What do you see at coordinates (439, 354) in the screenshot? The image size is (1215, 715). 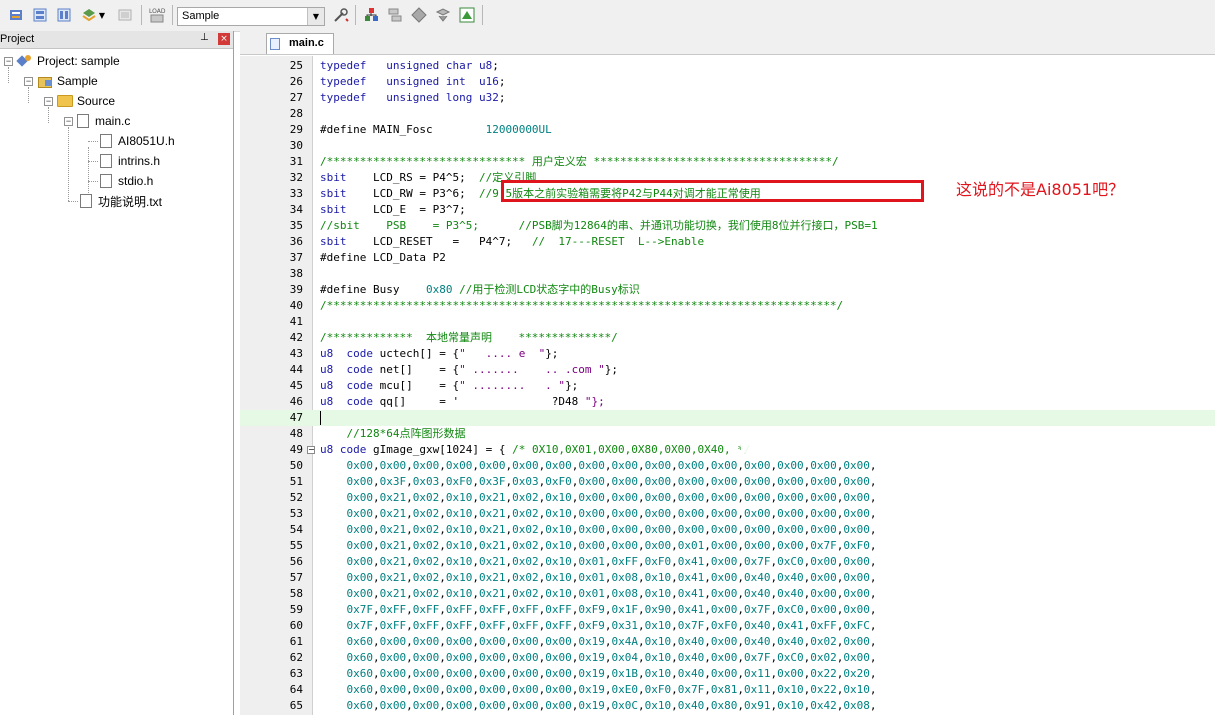 I see `code-text: u8 code uctech[] = {" .... e "};` at bounding box center [439, 354].